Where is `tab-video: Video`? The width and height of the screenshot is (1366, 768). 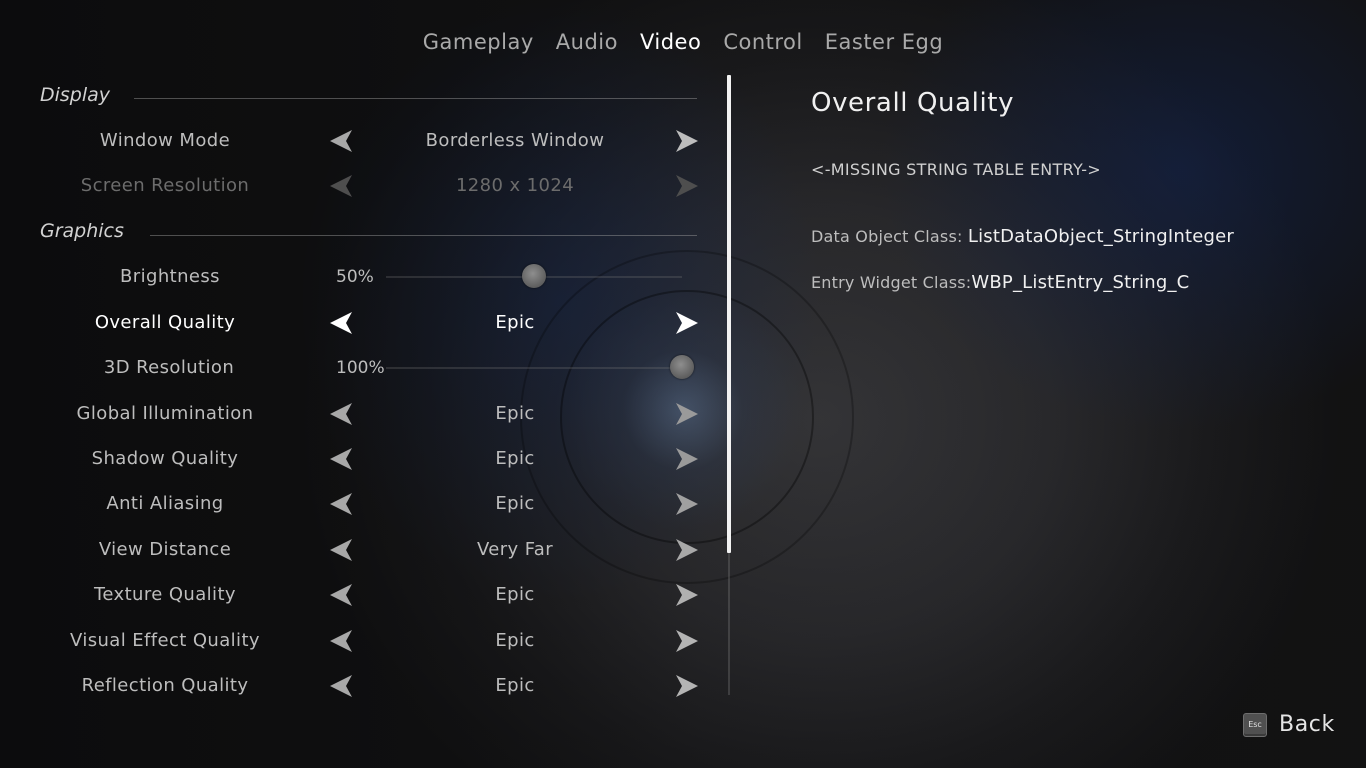 tab-video: Video is located at coordinates (670, 42).